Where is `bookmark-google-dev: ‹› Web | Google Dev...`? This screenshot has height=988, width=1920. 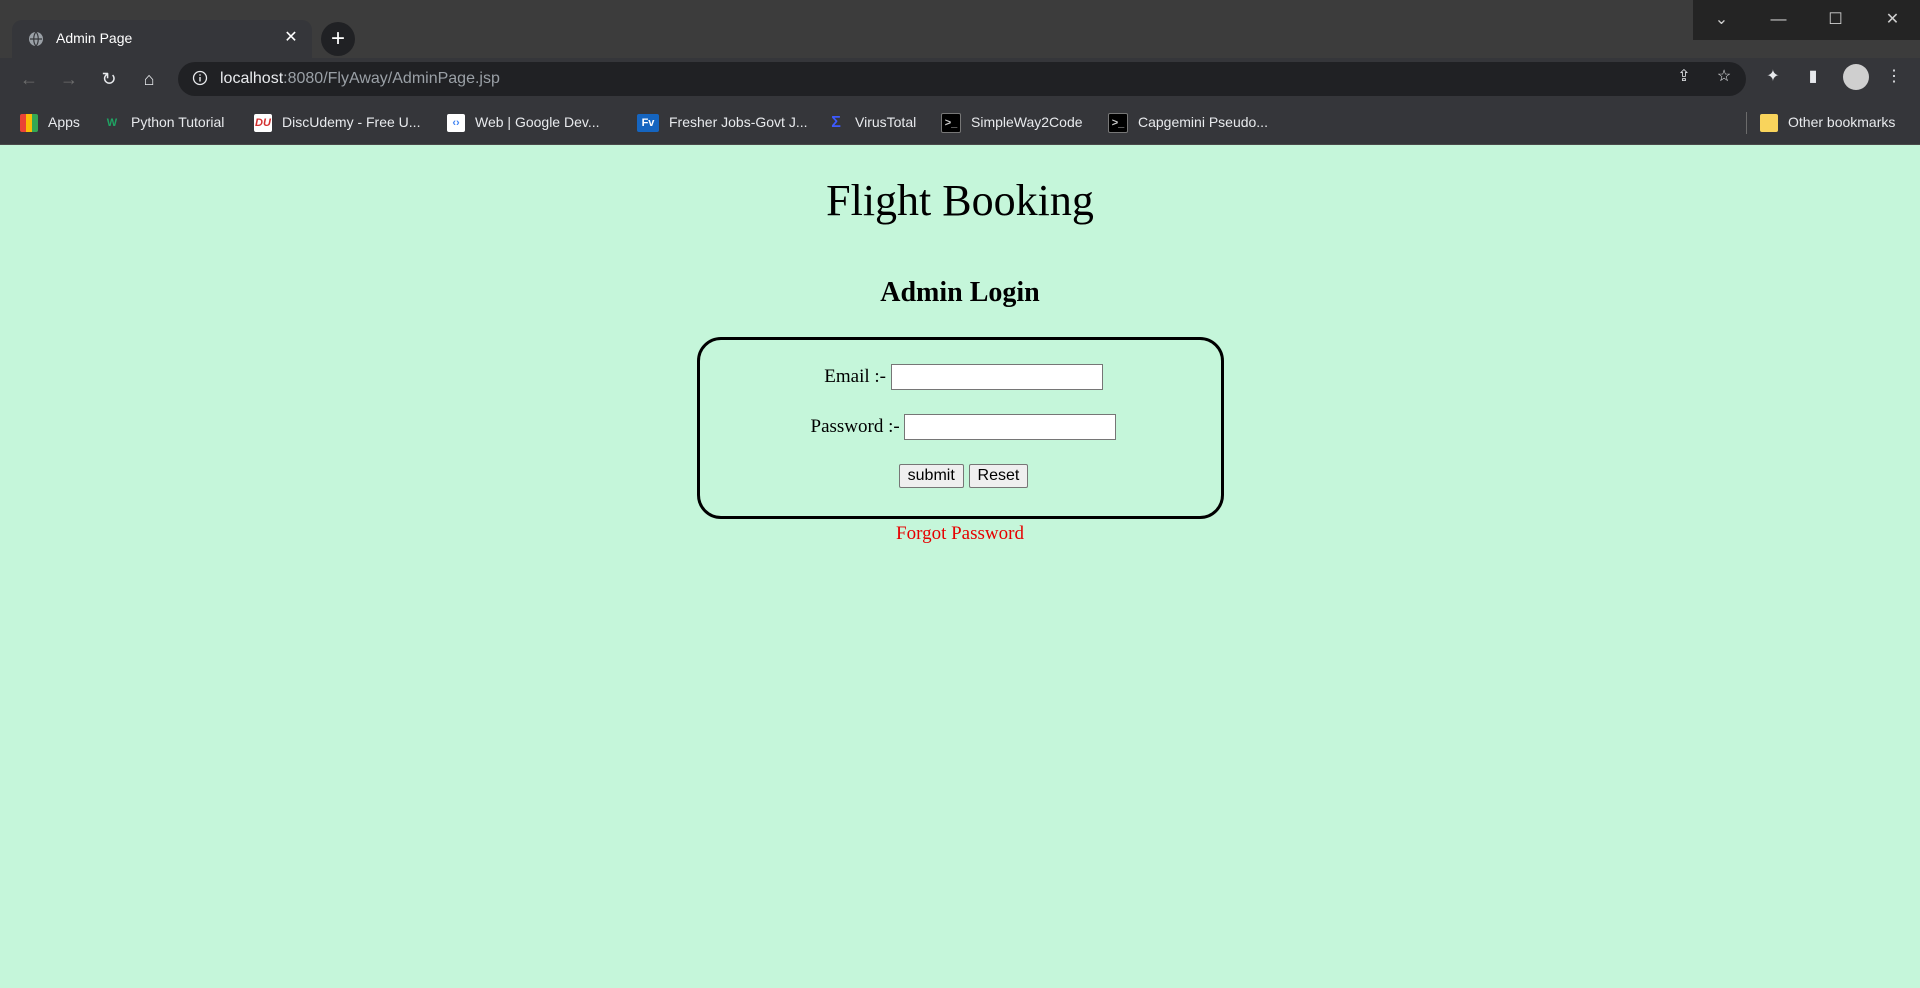 bookmark-google-dev: ‹› Web | Google Dev... is located at coordinates (523, 122).